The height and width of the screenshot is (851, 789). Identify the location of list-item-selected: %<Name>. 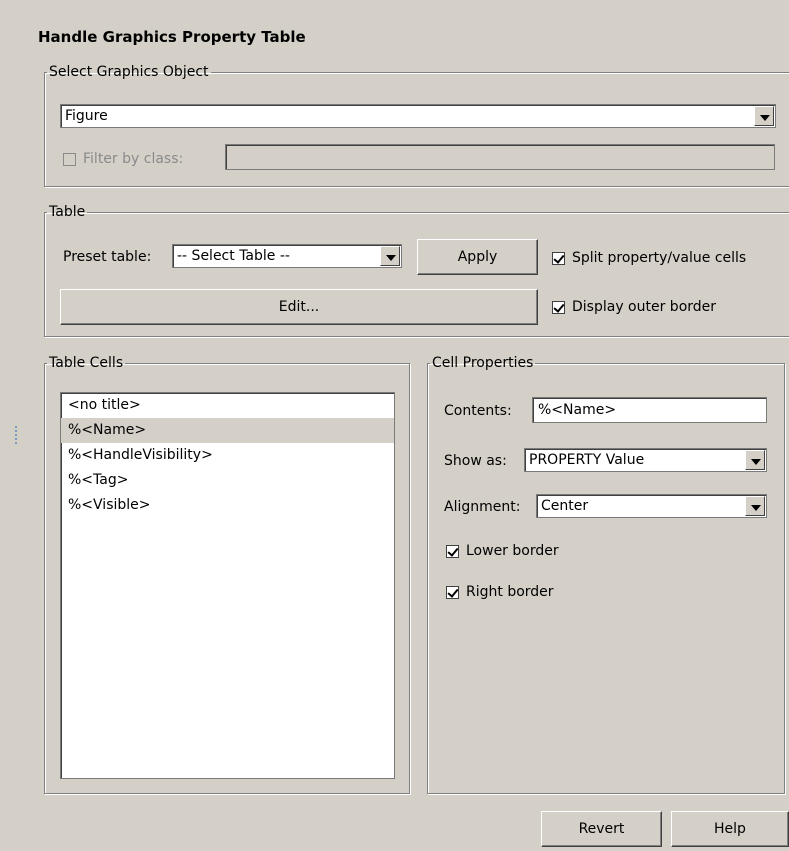
(227, 430).